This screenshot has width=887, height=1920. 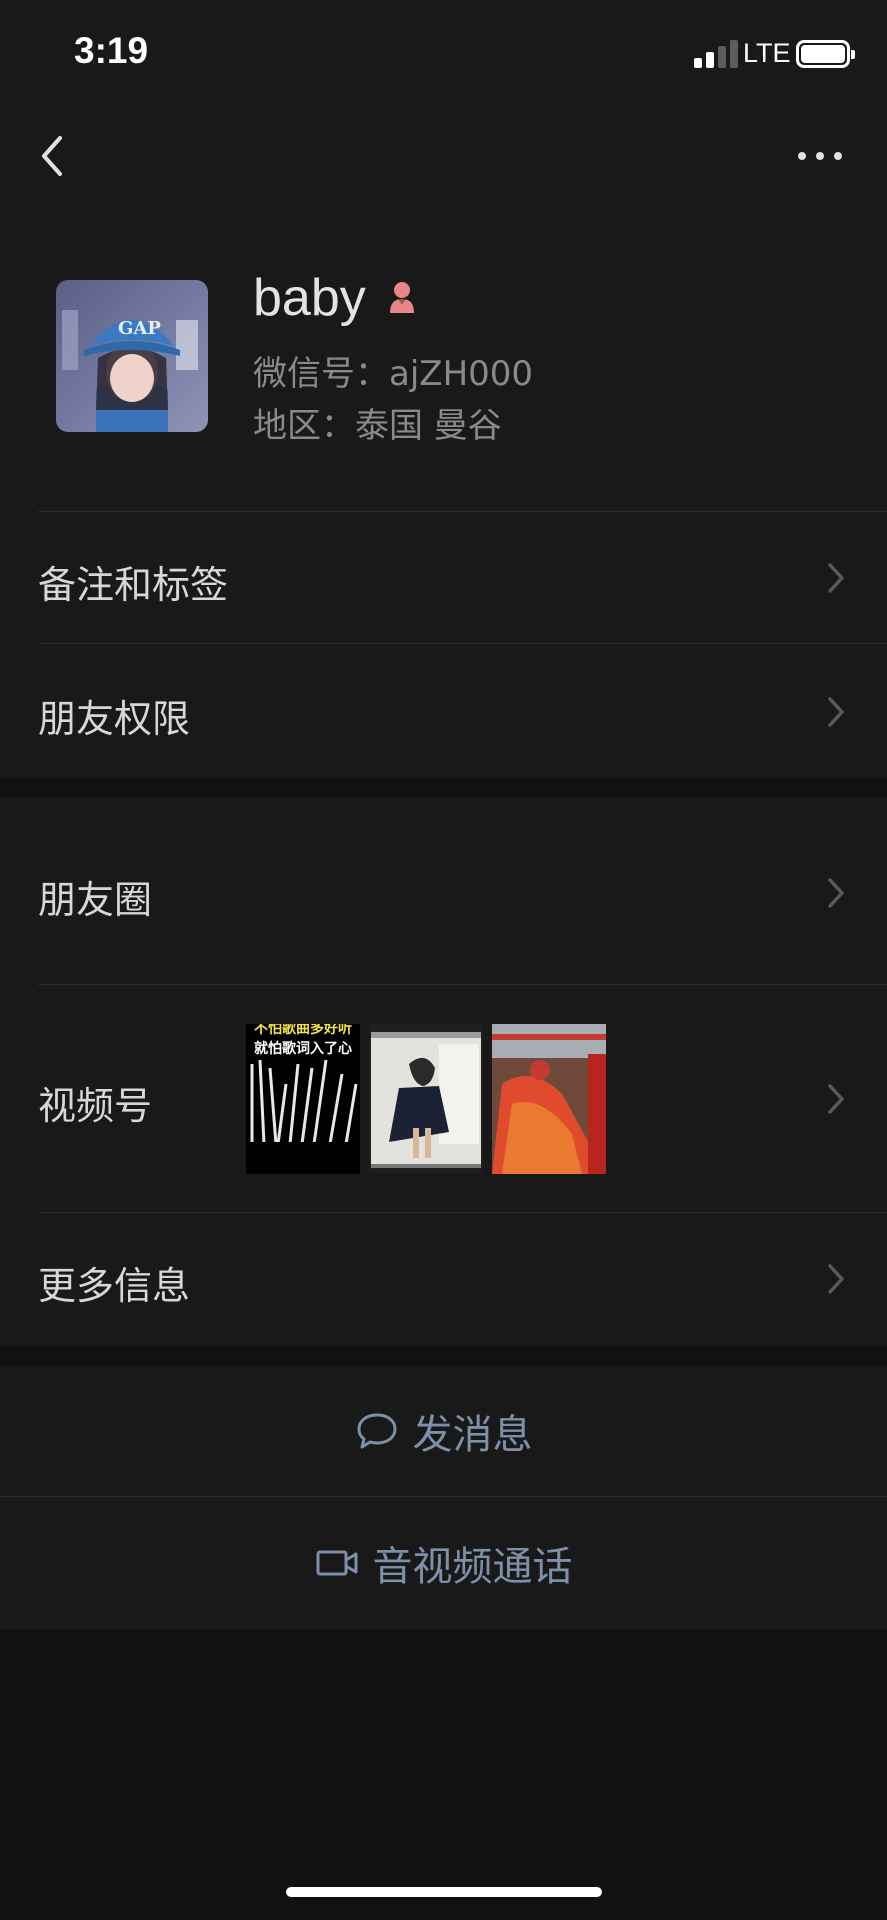 What do you see at coordinates (95, 1106) in the screenshot?
I see `row-label: 视频号` at bounding box center [95, 1106].